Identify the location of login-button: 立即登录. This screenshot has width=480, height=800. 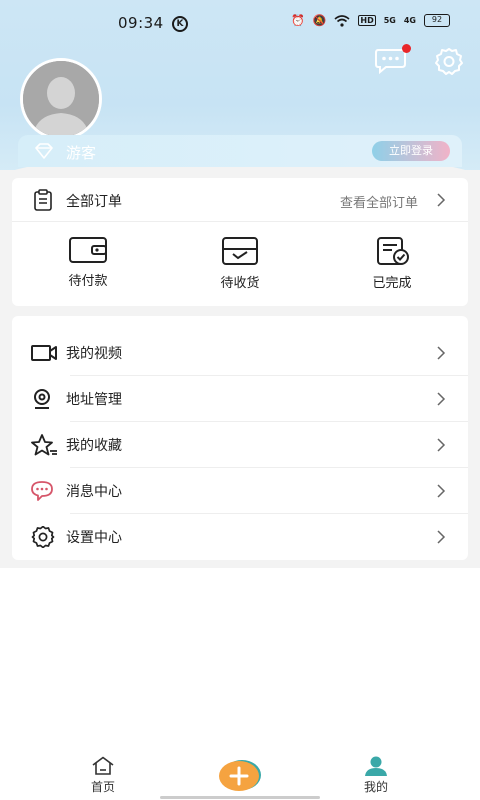
(411, 151).